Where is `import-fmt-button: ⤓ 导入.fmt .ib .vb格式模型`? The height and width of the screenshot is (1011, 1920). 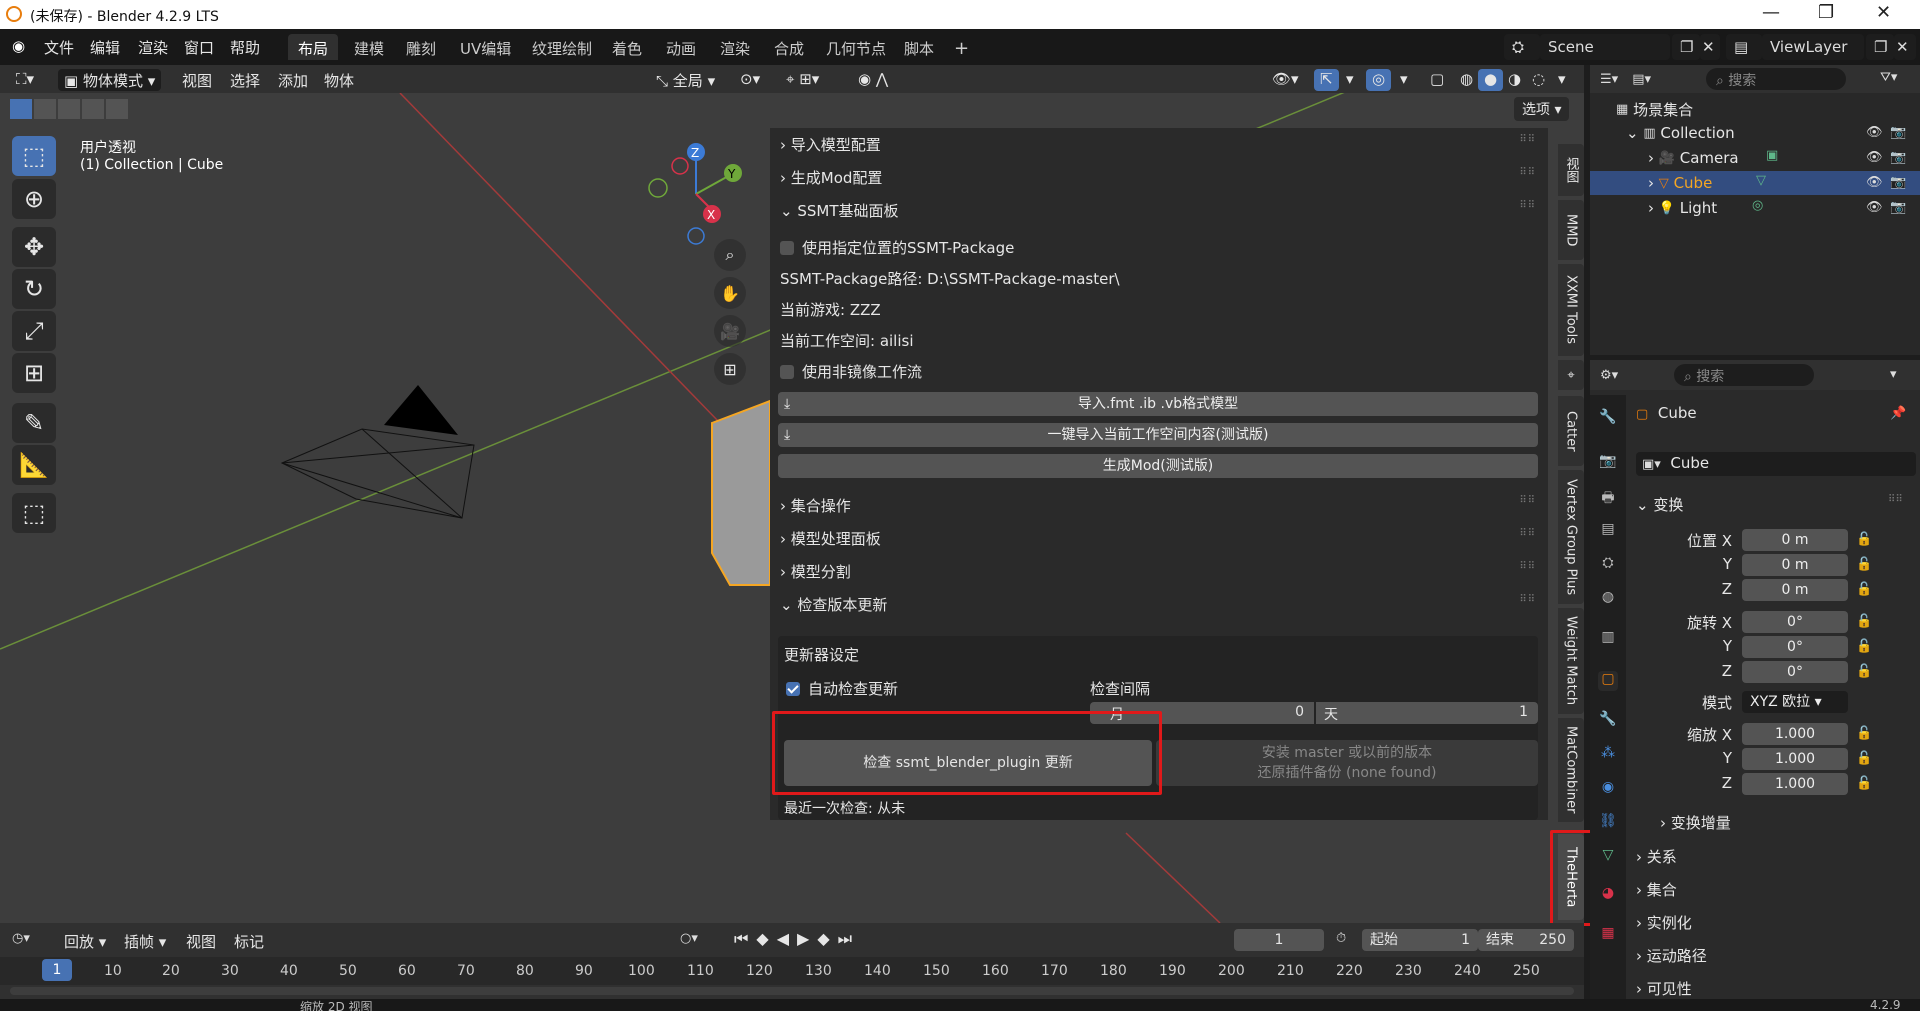
import-fmt-button: ⤓ 导入.fmt .ib .vb格式模型 is located at coordinates (1158, 404).